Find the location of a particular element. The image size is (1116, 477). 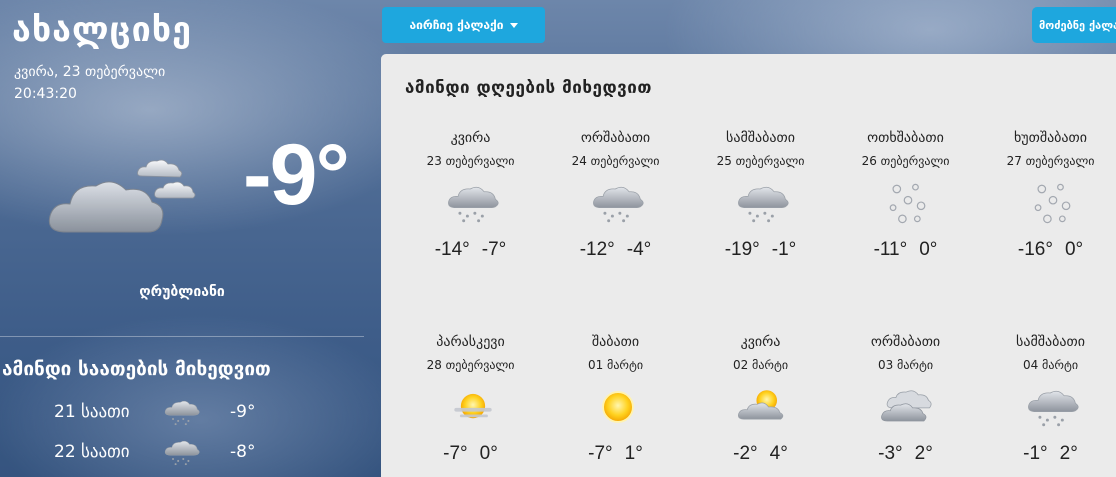

day-temps: -2° 4° is located at coordinates (760, 454).